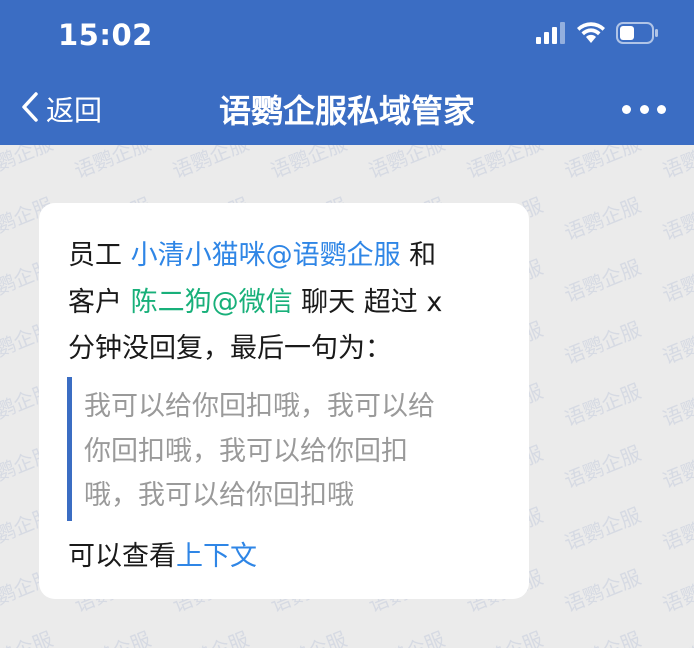  Describe the element at coordinates (105, 35) in the screenshot. I see `status-time: 15:02` at that location.